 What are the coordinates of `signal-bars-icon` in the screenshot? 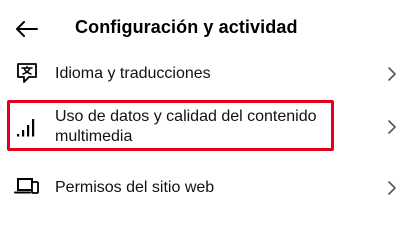 It's located at (27, 127).